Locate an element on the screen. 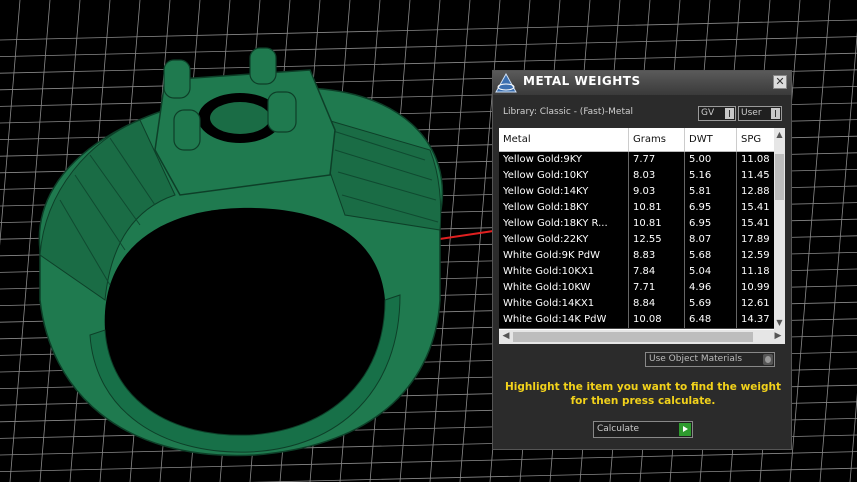  table-cell: 7.84 is located at coordinates (657, 272).